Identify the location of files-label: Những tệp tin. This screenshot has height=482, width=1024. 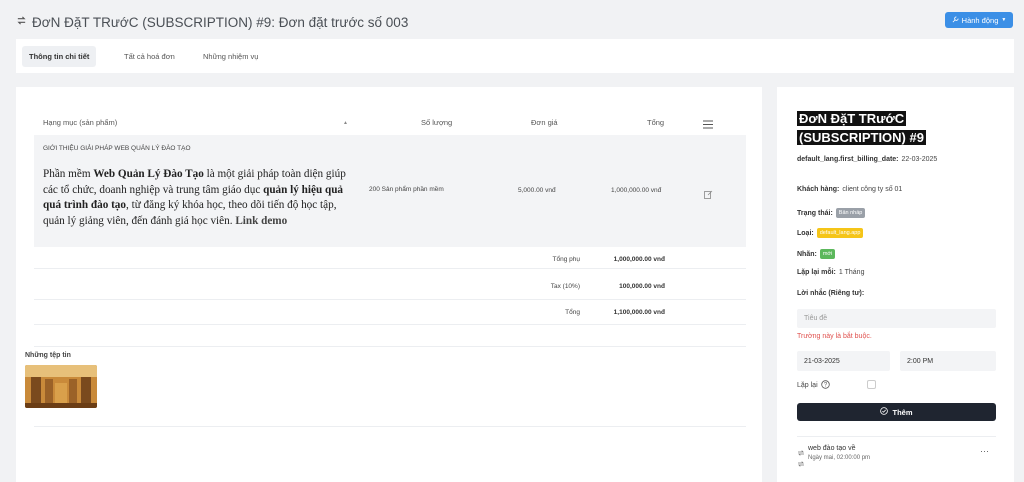
(48, 355).